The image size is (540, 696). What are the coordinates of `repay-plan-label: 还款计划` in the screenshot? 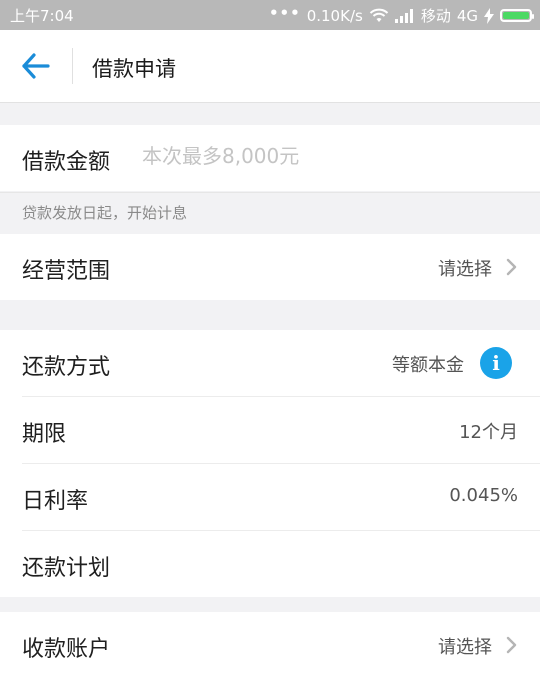 It's located at (66, 568).